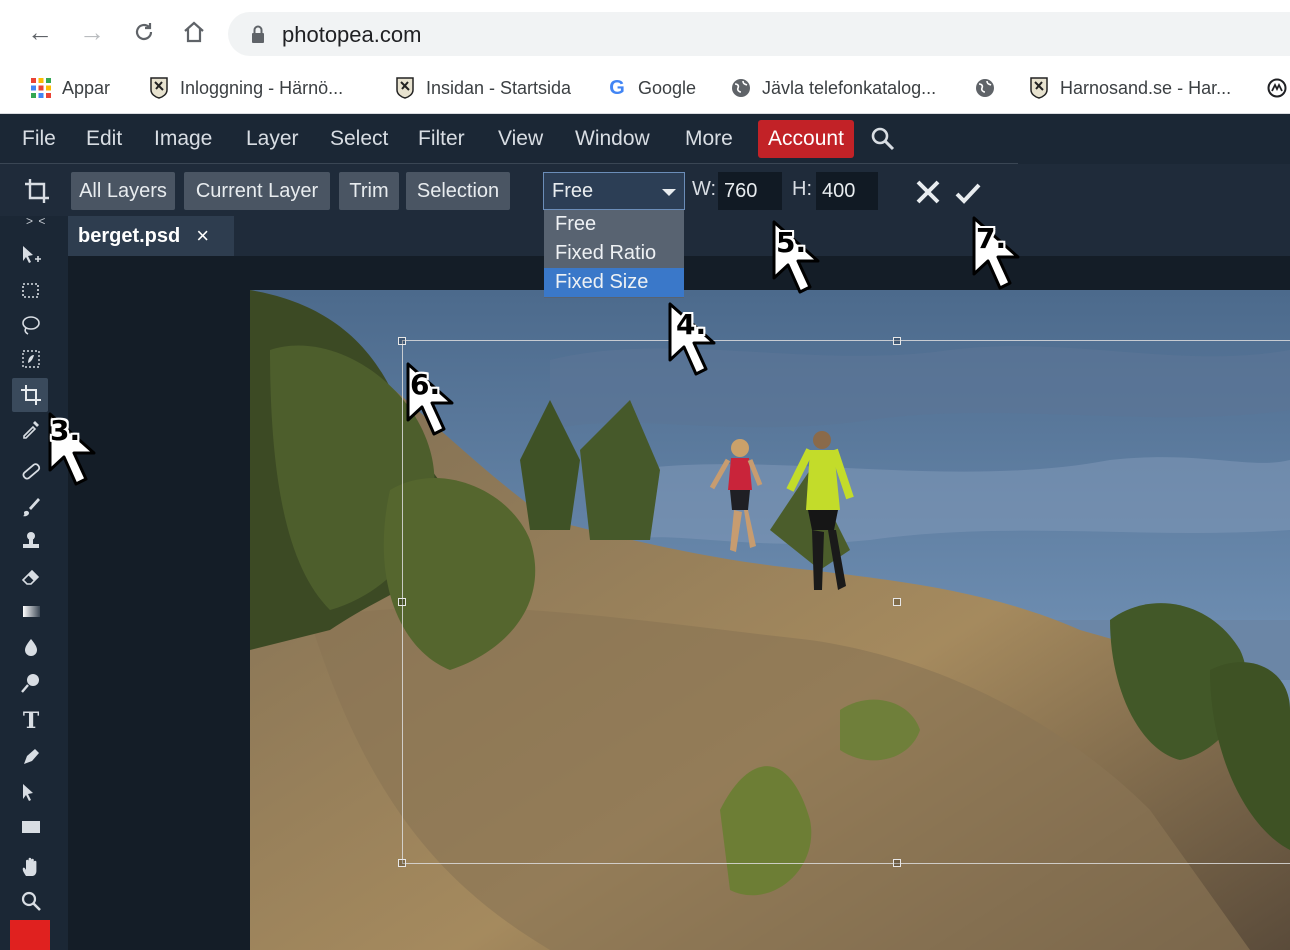 The width and height of the screenshot is (1290, 950). I want to click on crop-options-icon, so click(37, 193).